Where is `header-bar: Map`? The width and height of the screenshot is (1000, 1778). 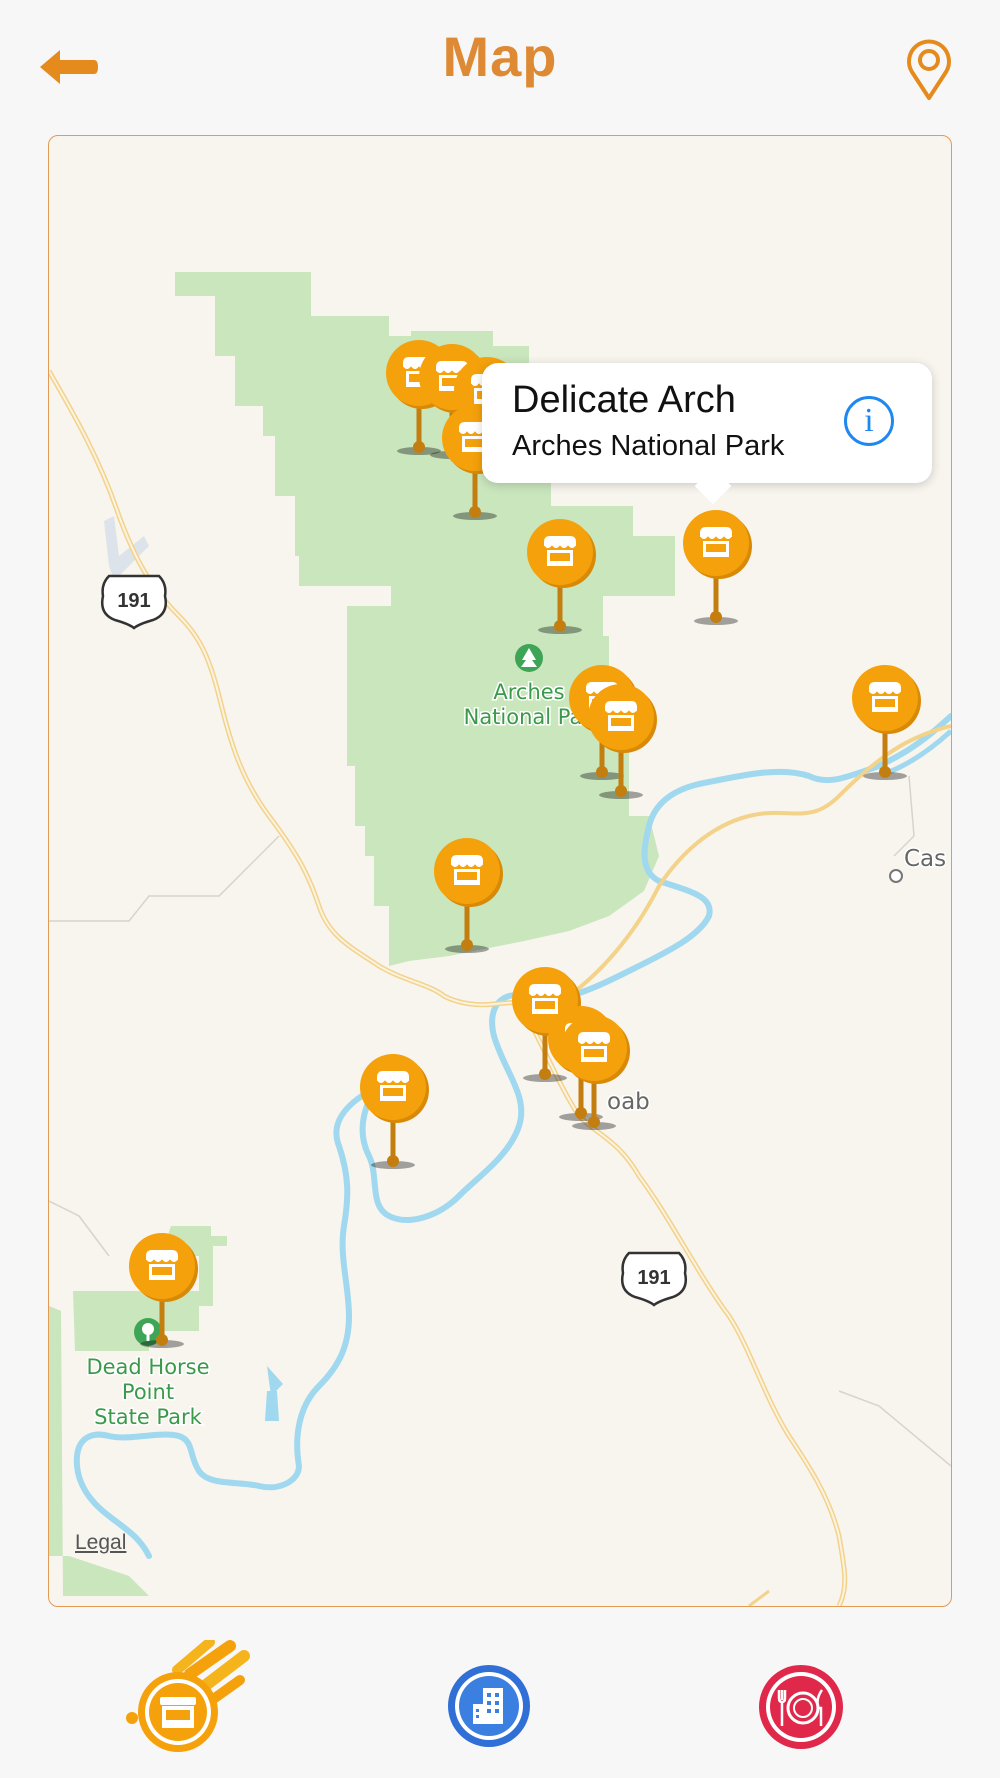
header-bar: Map is located at coordinates (500, 65).